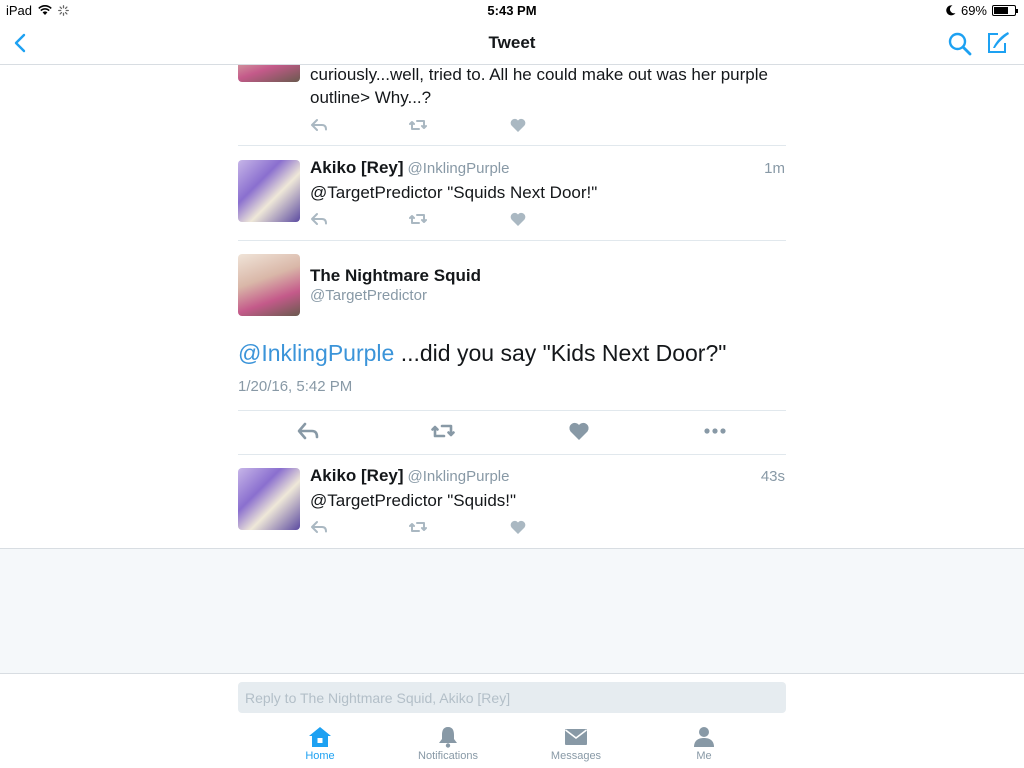 This screenshot has width=1024, height=768. I want to click on status-right: 69%, so click(982, 10).